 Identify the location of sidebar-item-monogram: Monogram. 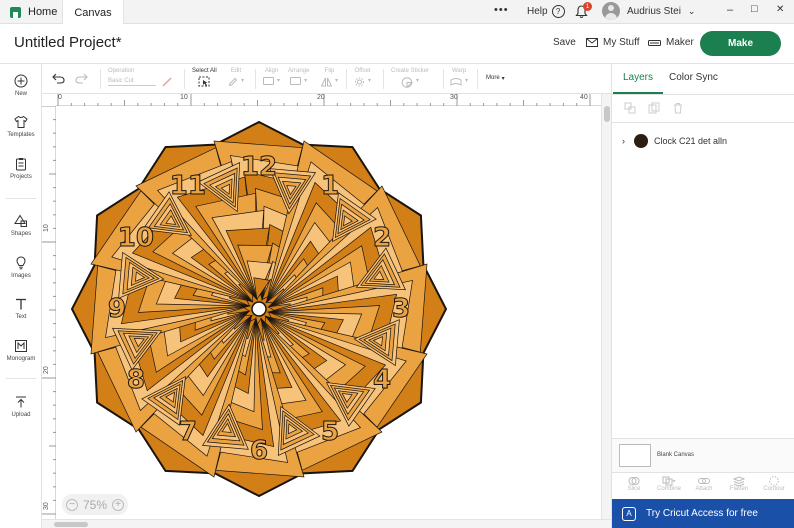
(21, 350).